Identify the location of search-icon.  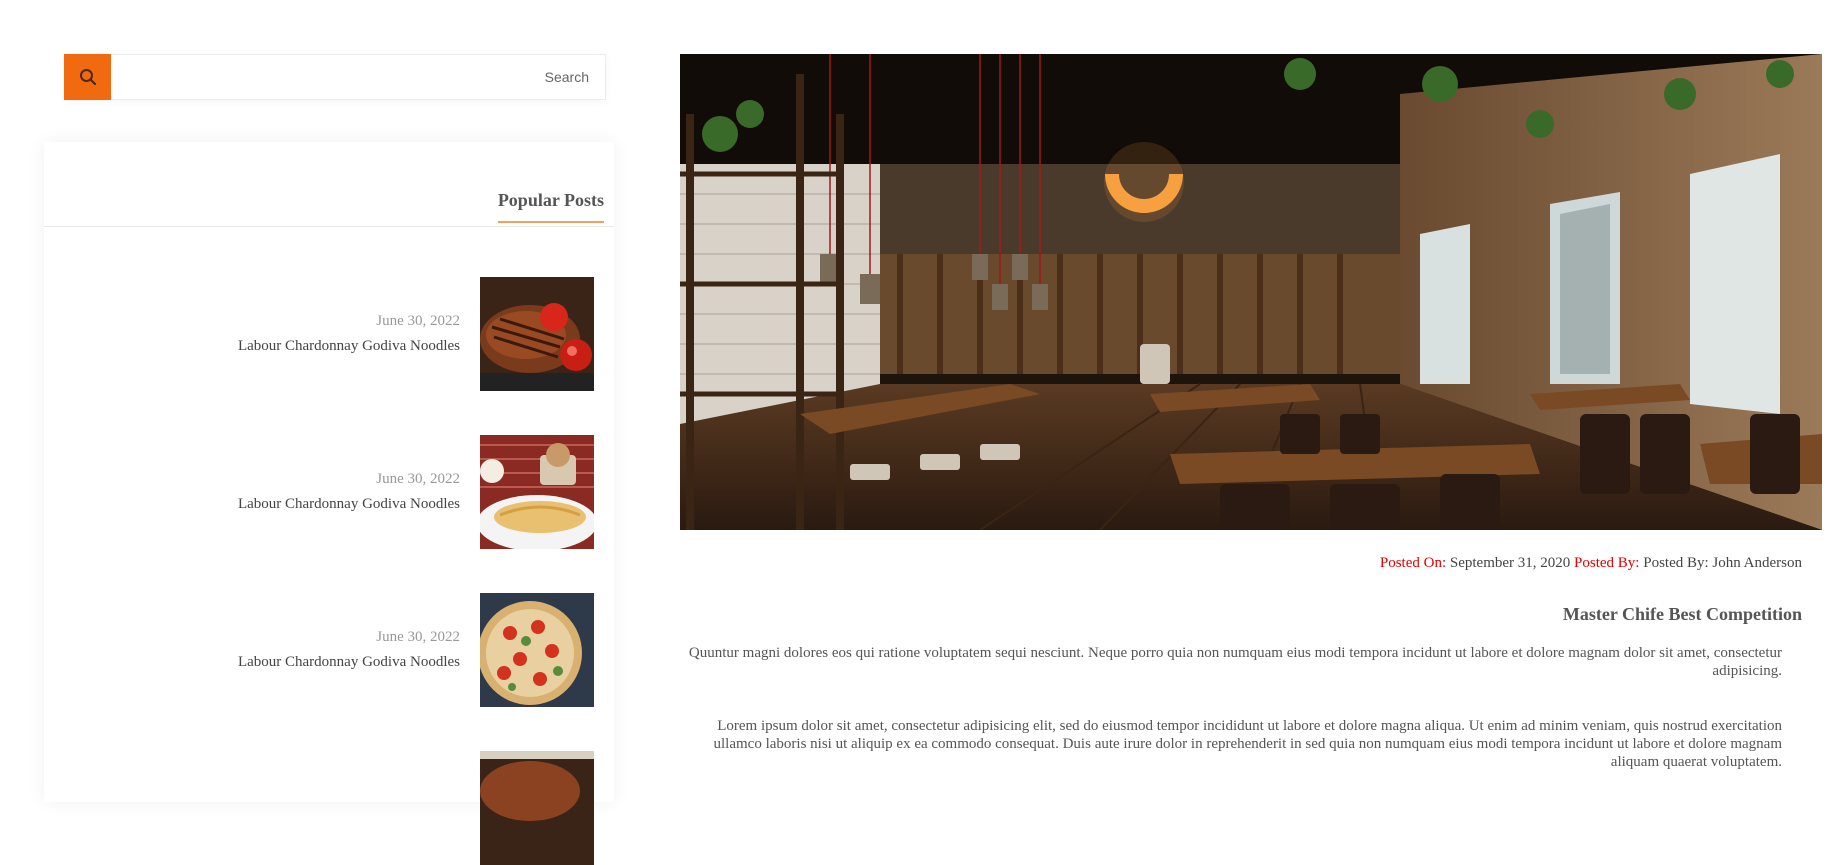
(87, 77).